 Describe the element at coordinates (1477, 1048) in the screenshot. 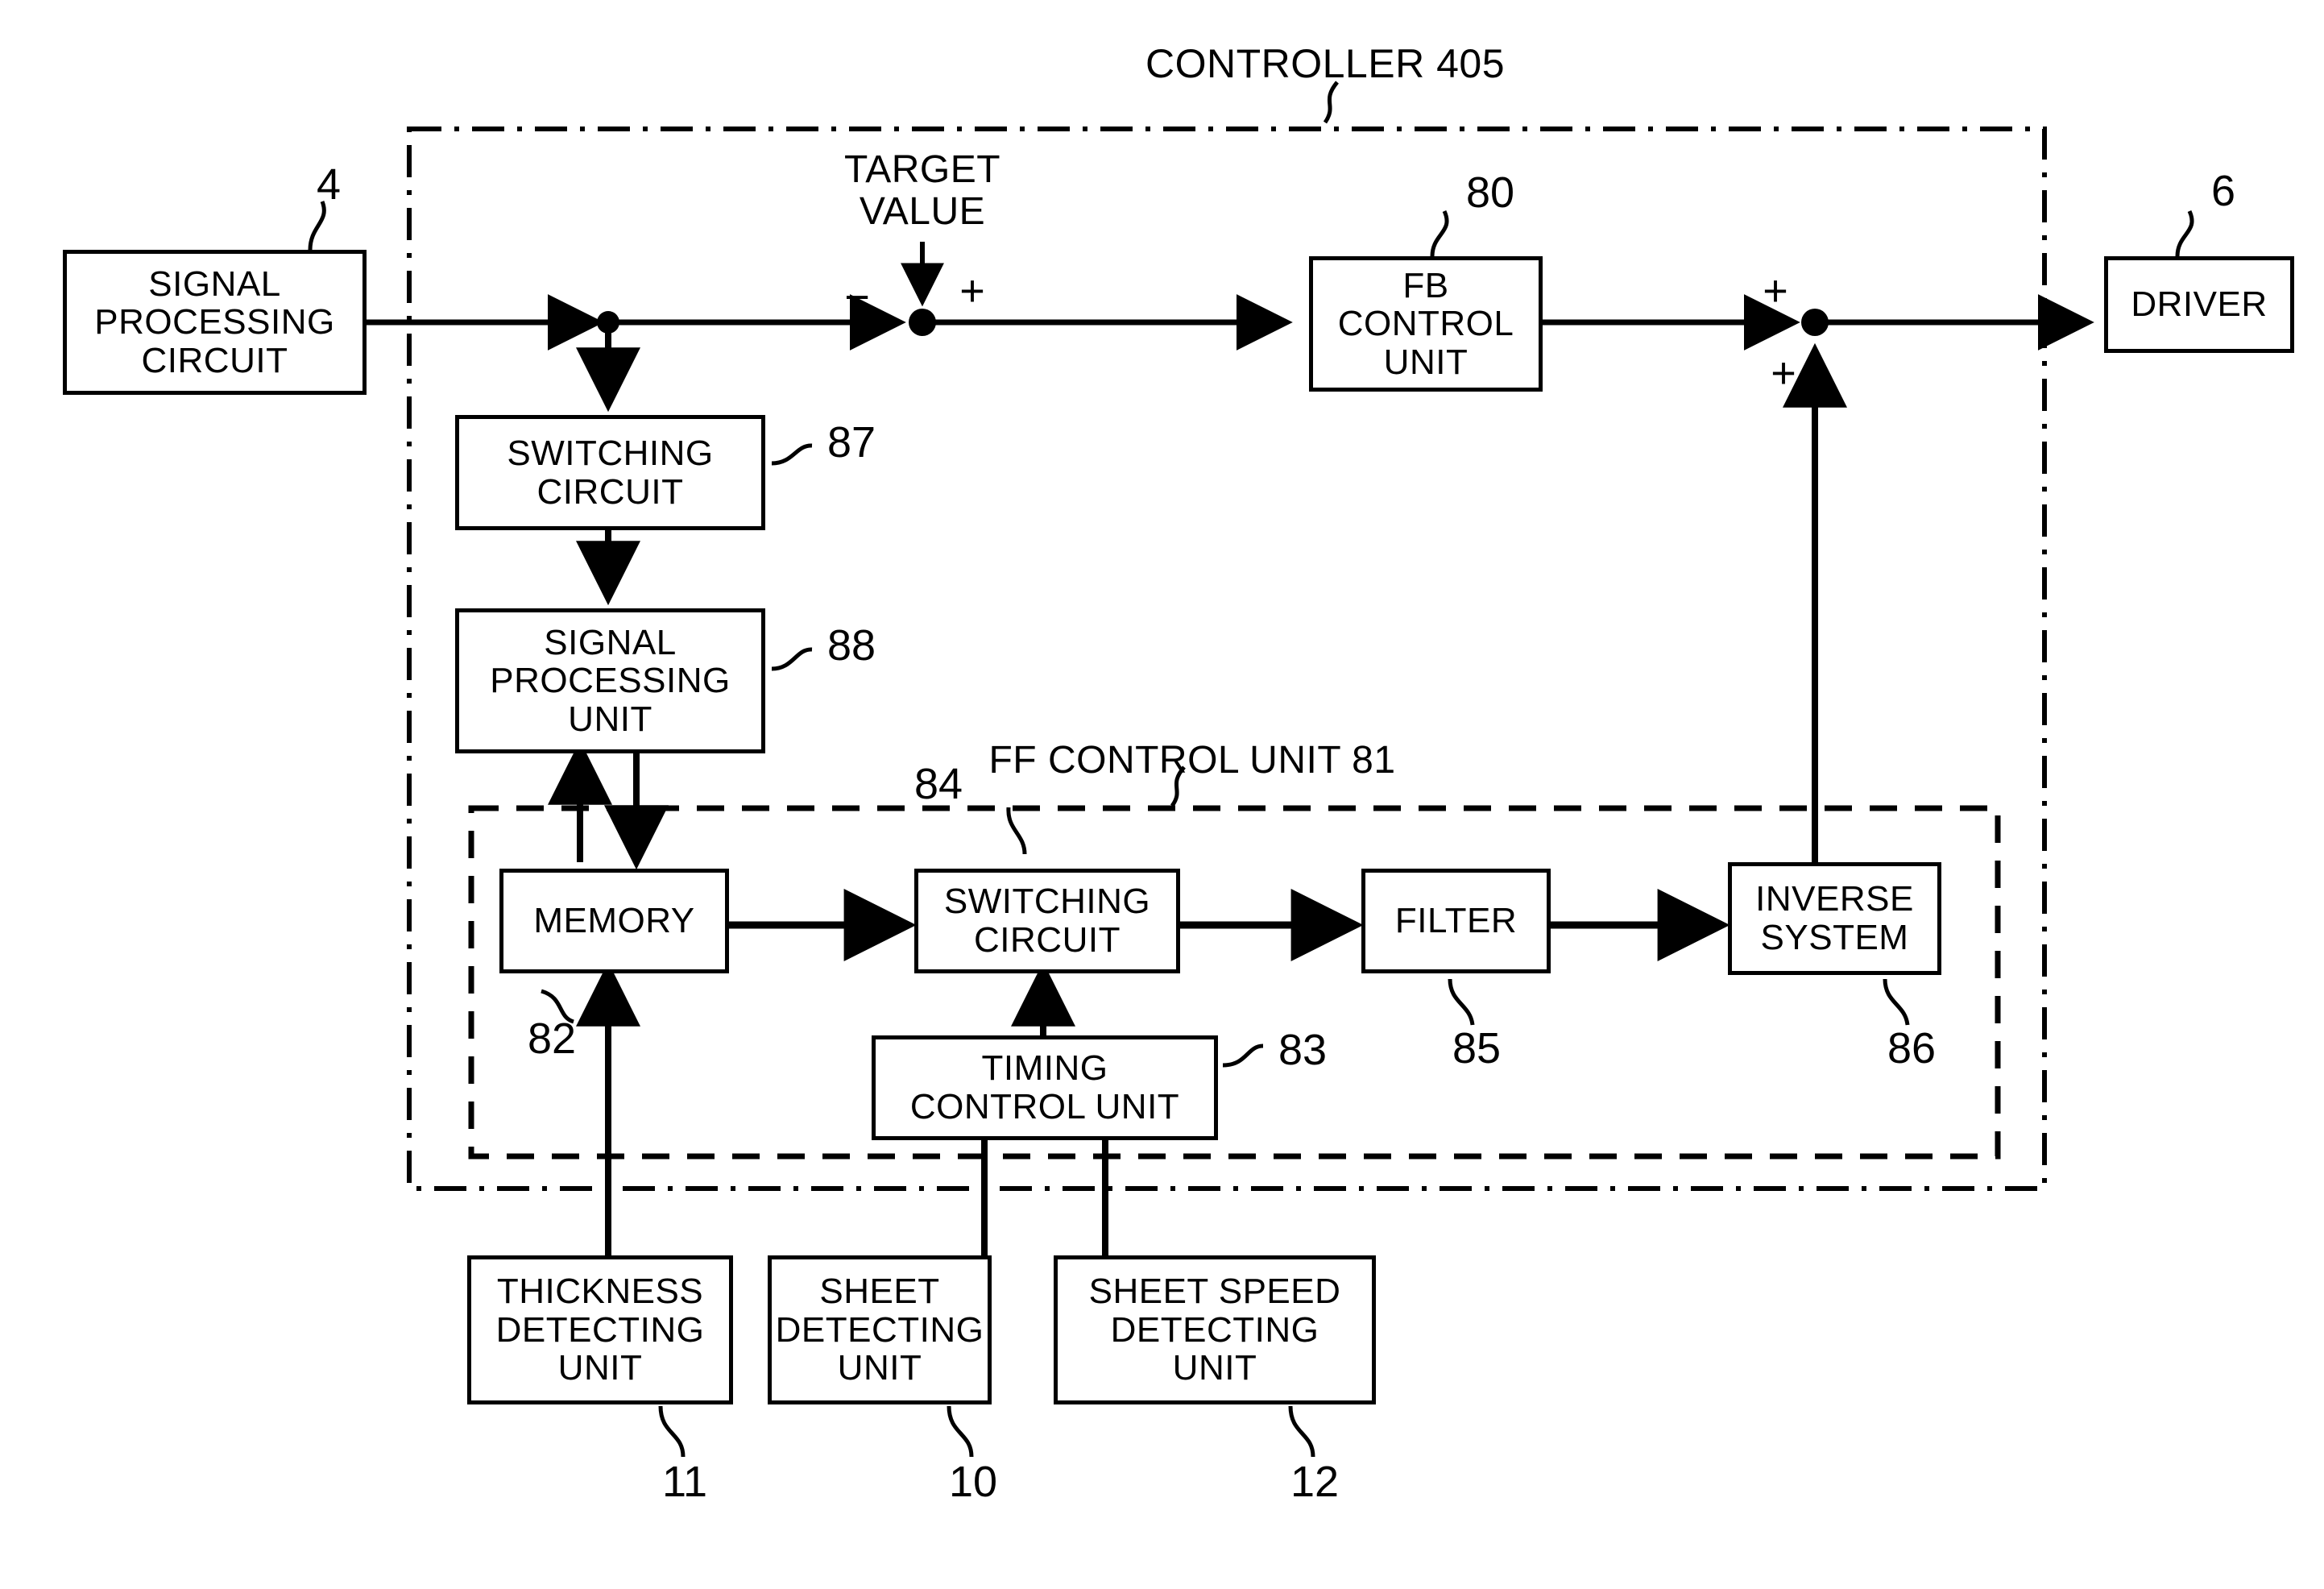

I see `ref-num-85: 85` at that location.